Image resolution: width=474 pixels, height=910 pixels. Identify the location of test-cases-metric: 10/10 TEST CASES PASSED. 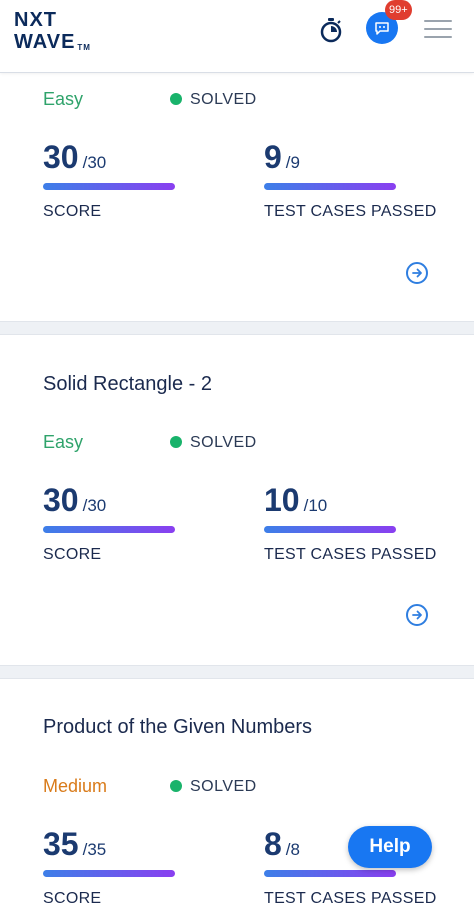
(359, 527).